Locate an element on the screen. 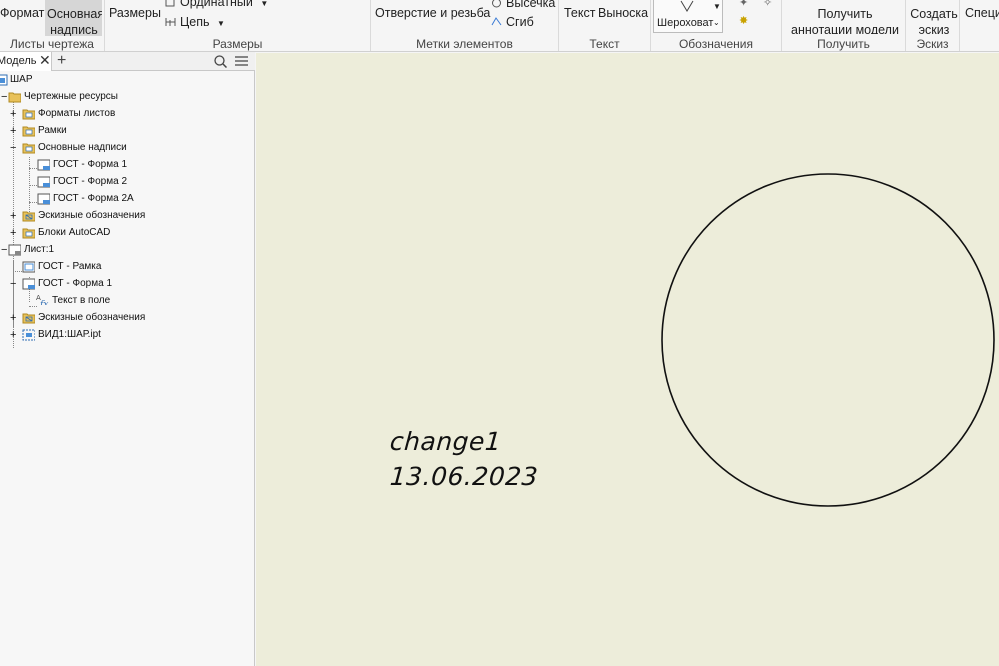 Image resolution: width=999 pixels, height=666 pixels. tree-item-root: ШАР is located at coordinates (125, 80).